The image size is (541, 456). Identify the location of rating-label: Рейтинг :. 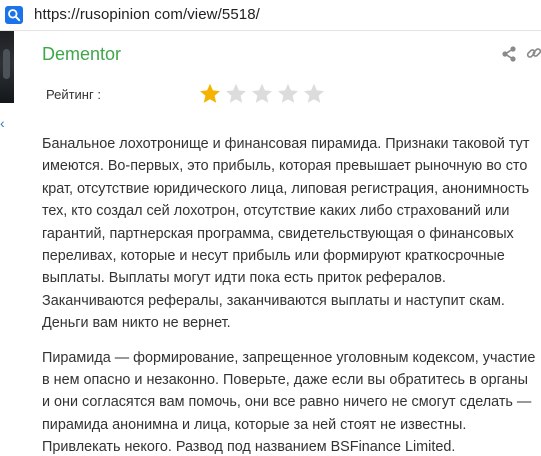
(73, 94).